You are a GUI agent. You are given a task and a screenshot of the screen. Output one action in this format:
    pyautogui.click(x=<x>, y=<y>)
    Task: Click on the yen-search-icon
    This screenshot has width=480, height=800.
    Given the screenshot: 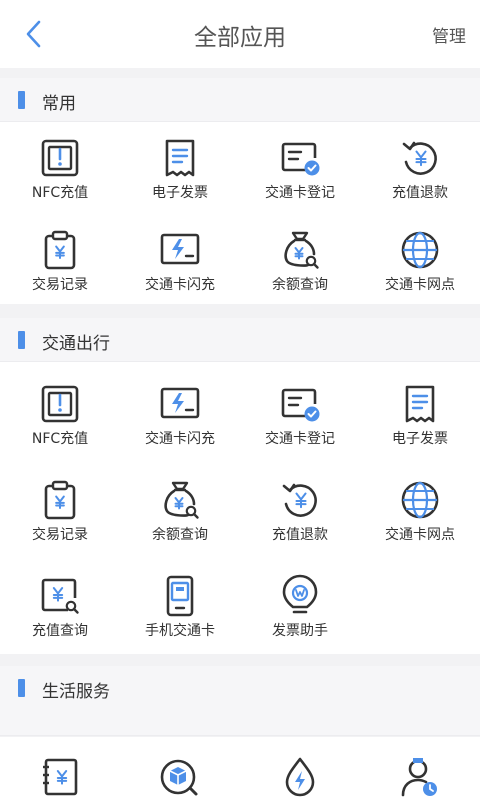 What is the action you would take?
    pyautogui.click(x=60, y=596)
    